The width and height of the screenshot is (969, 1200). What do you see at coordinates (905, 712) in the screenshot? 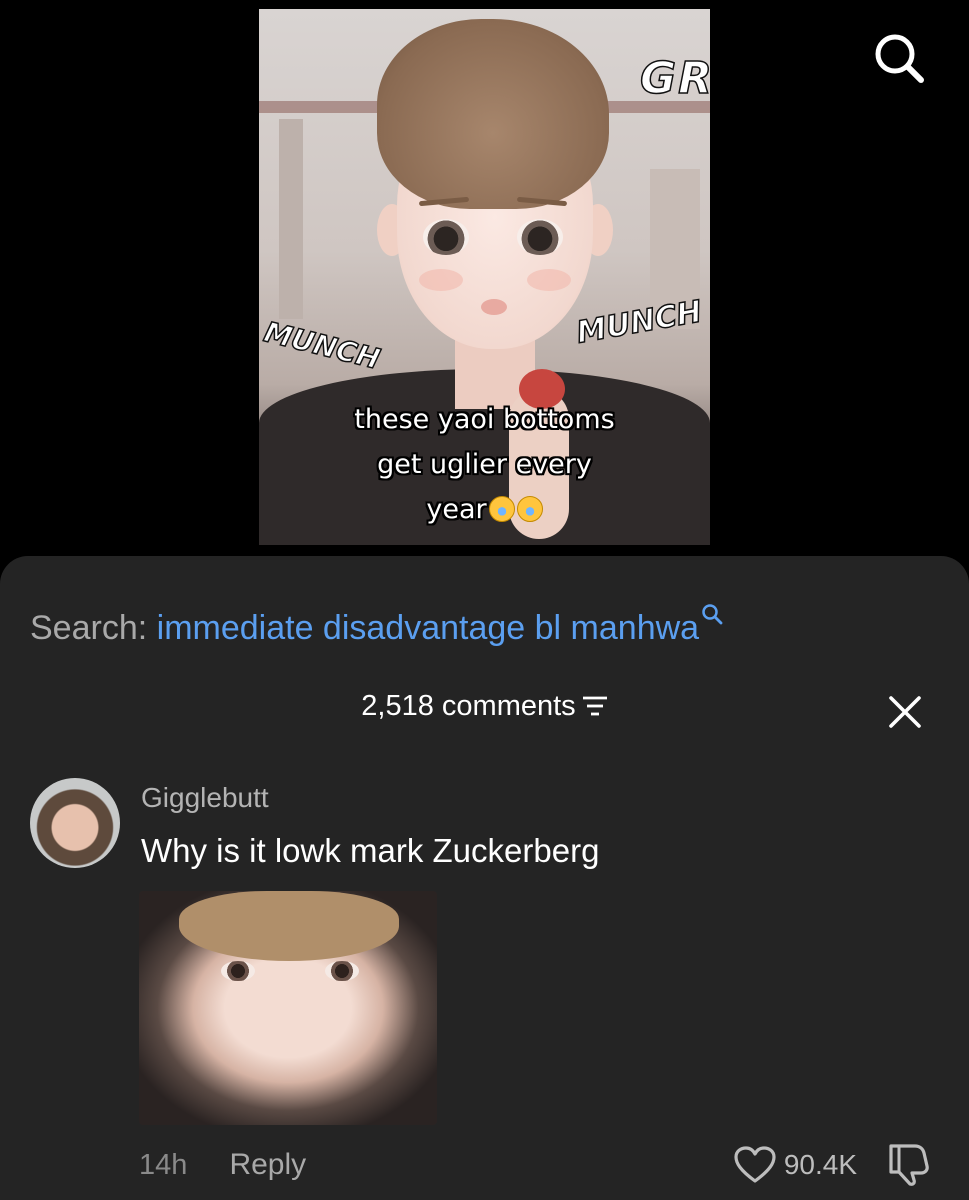
I see `close-icon` at bounding box center [905, 712].